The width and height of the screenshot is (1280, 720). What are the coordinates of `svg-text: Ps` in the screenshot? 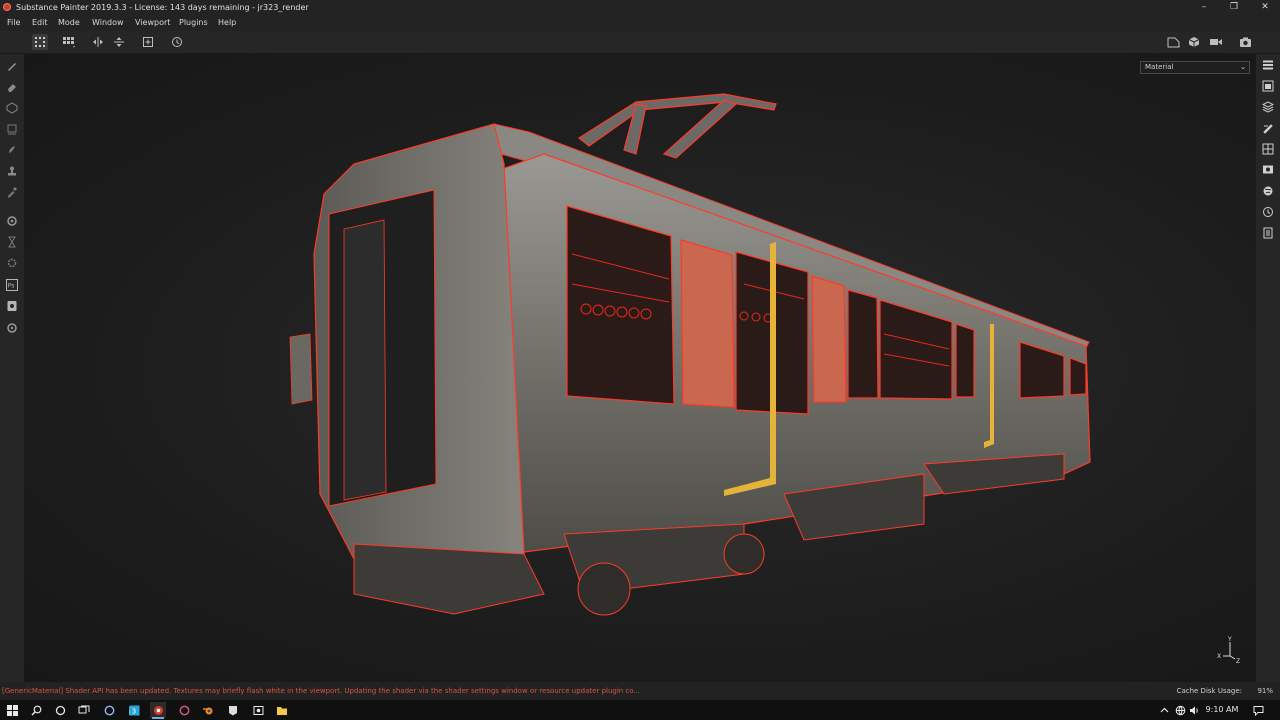 It's located at (11, 286).